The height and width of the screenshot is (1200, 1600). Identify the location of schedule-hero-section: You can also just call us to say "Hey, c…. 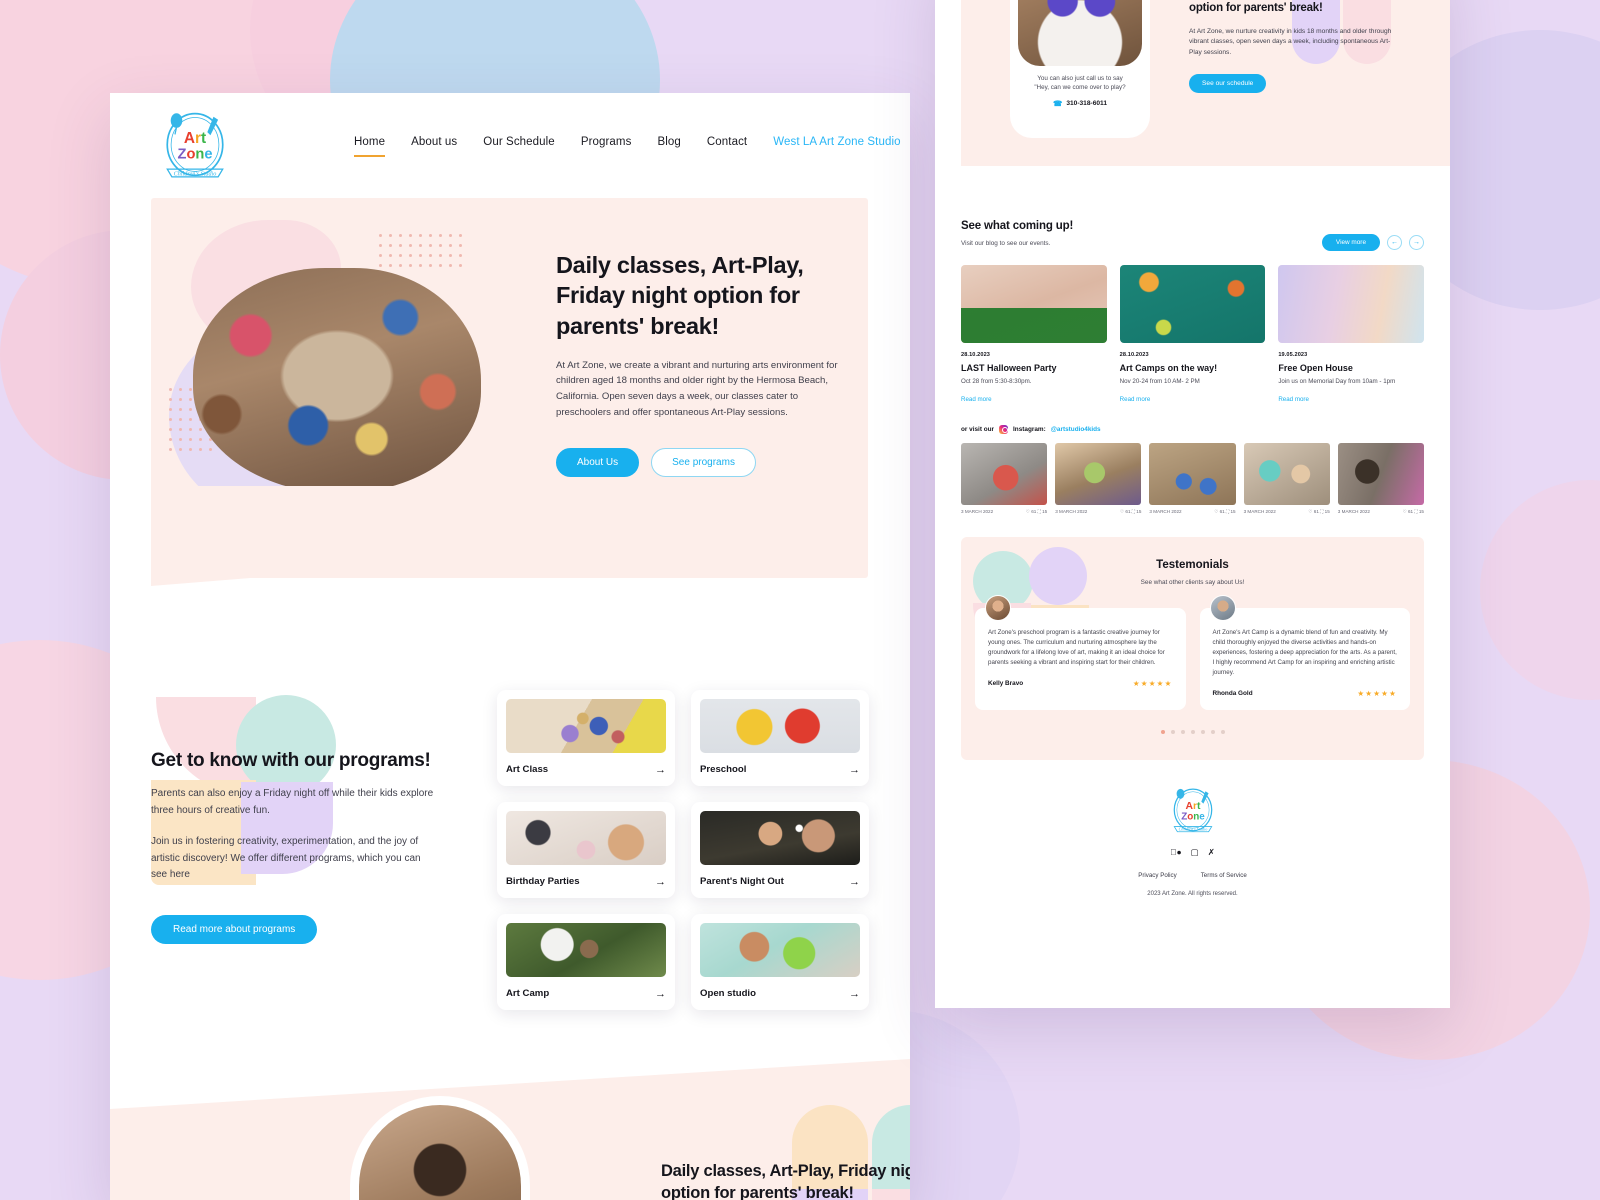
(1192, 110).